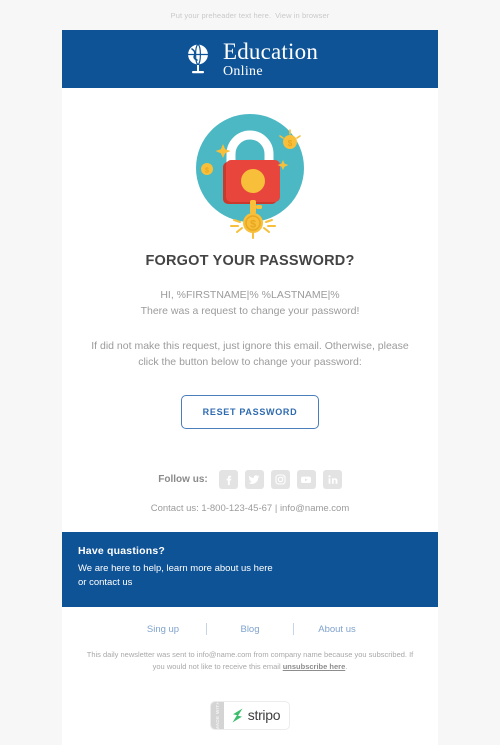 The image size is (500, 745). What do you see at coordinates (250, 261) in the screenshot?
I see `page-title: FORGOT YOUR PASSWORD?` at bounding box center [250, 261].